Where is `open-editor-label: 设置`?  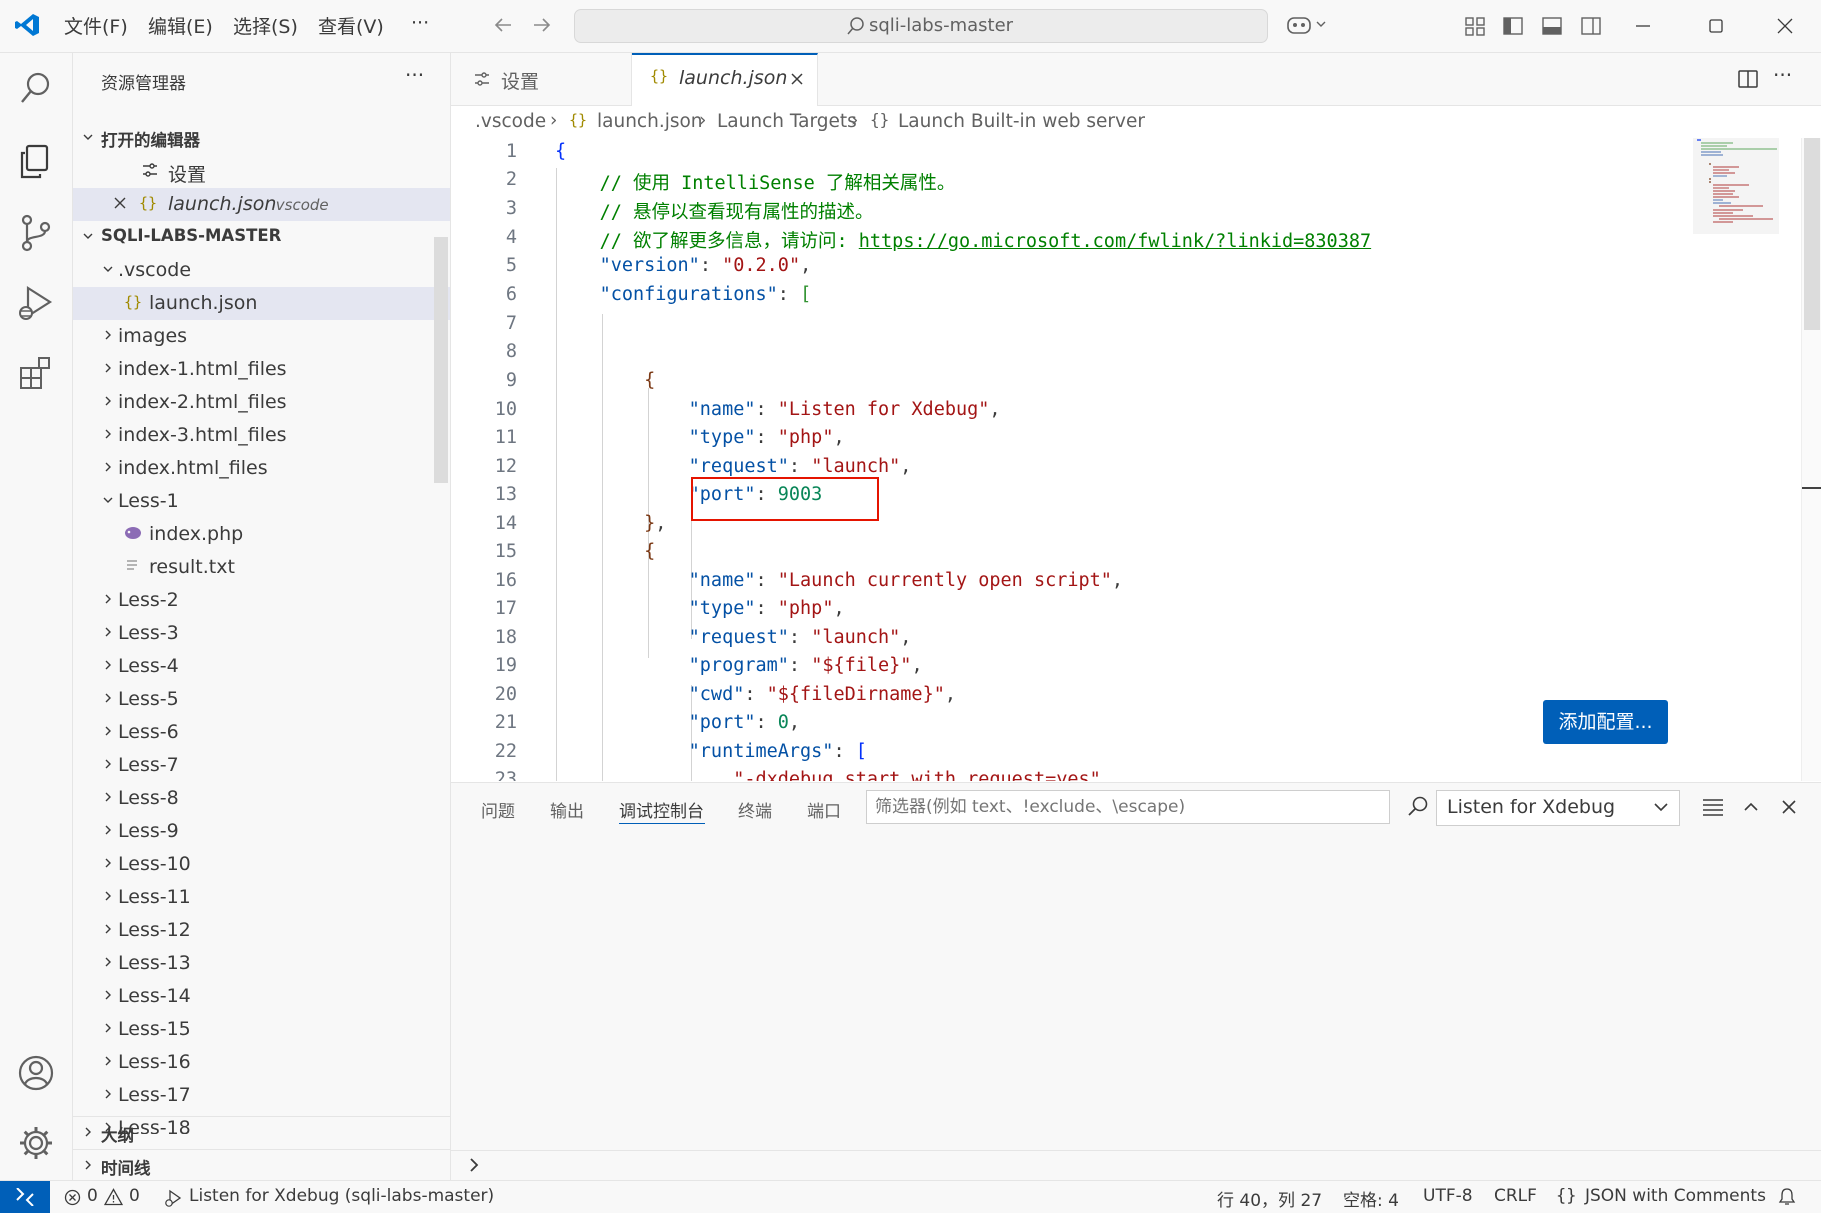
open-editor-label: 设置 is located at coordinates (187, 175).